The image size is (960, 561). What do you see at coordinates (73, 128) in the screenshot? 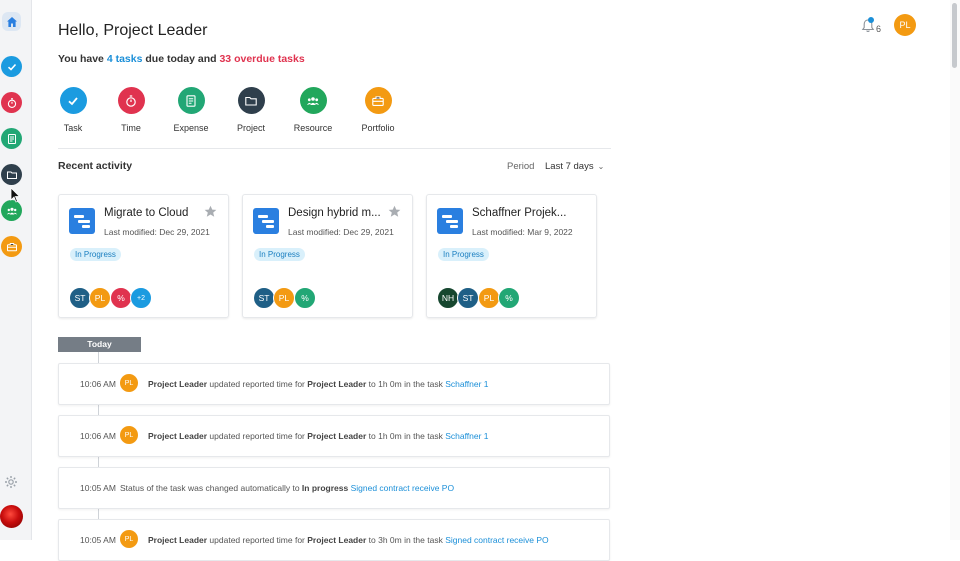
I see `quick-action-label: Task` at bounding box center [73, 128].